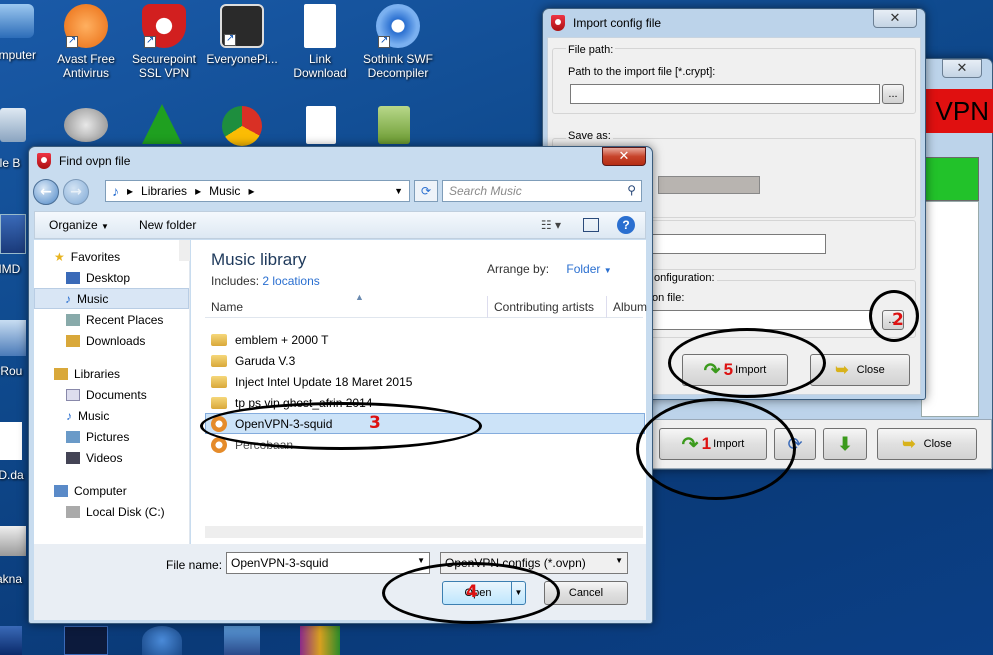  What do you see at coordinates (164, 26) in the screenshot?
I see `shield-icon` at bounding box center [164, 26].